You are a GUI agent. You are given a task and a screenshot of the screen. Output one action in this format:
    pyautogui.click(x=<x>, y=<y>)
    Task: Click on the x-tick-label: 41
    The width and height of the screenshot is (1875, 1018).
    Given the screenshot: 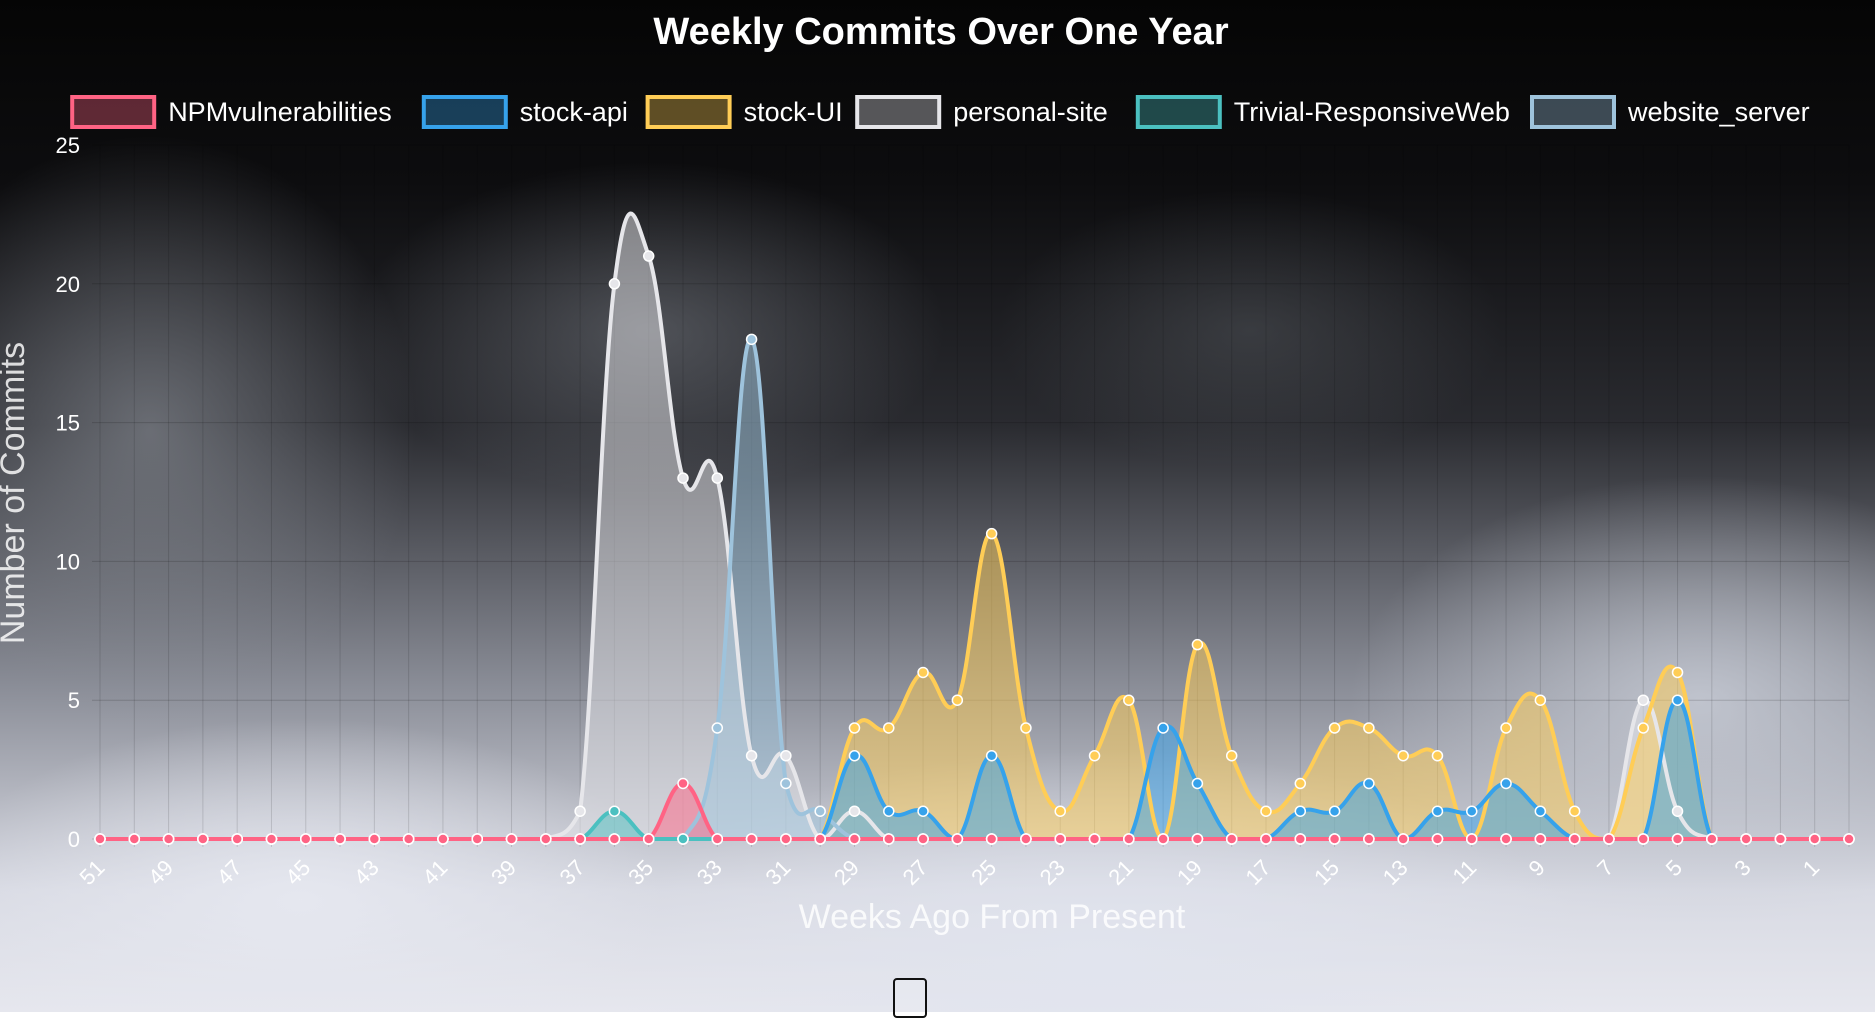 What is the action you would take?
    pyautogui.click(x=434, y=872)
    